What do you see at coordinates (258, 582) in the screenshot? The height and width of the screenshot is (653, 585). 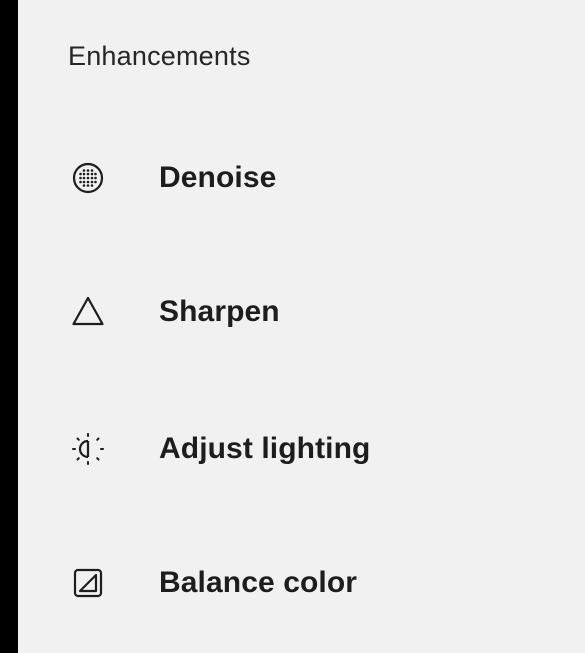 I see `balance-color-label: Balance color` at bounding box center [258, 582].